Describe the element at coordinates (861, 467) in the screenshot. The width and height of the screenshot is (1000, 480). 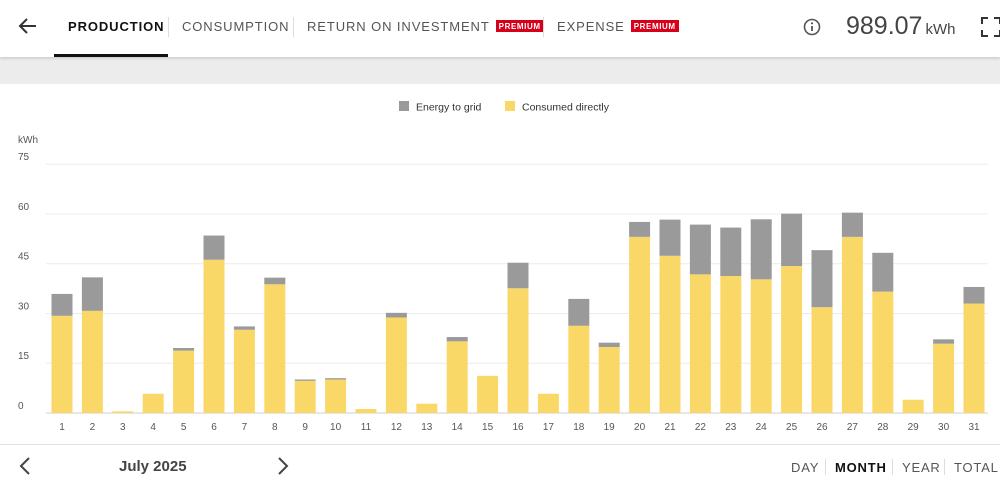
I see `range-month: MONTH` at that location.